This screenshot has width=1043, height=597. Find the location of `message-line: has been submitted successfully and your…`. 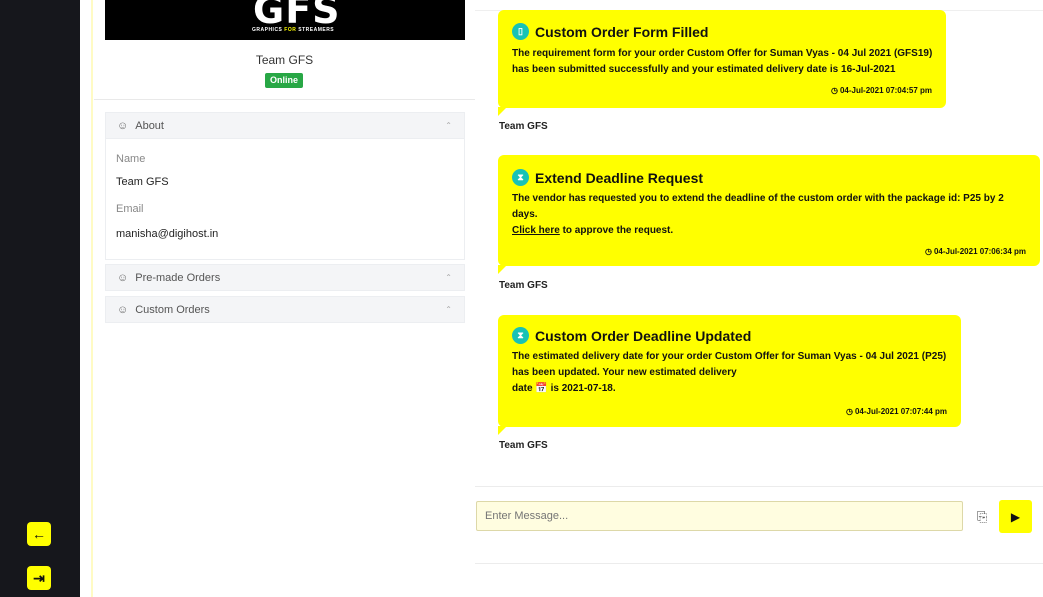

message-line: has been submitted successfully and your… is located at coordinates (704, 69).